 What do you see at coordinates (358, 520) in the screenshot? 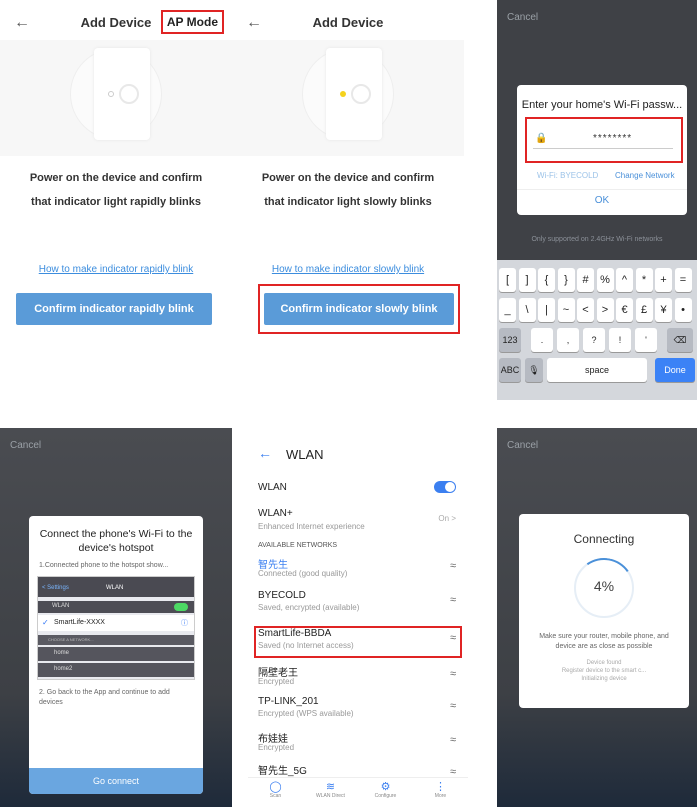
I see `wlan-plus-row: WLAN+ Enhanced Internet experience On >` at bounding box center [358, 520].